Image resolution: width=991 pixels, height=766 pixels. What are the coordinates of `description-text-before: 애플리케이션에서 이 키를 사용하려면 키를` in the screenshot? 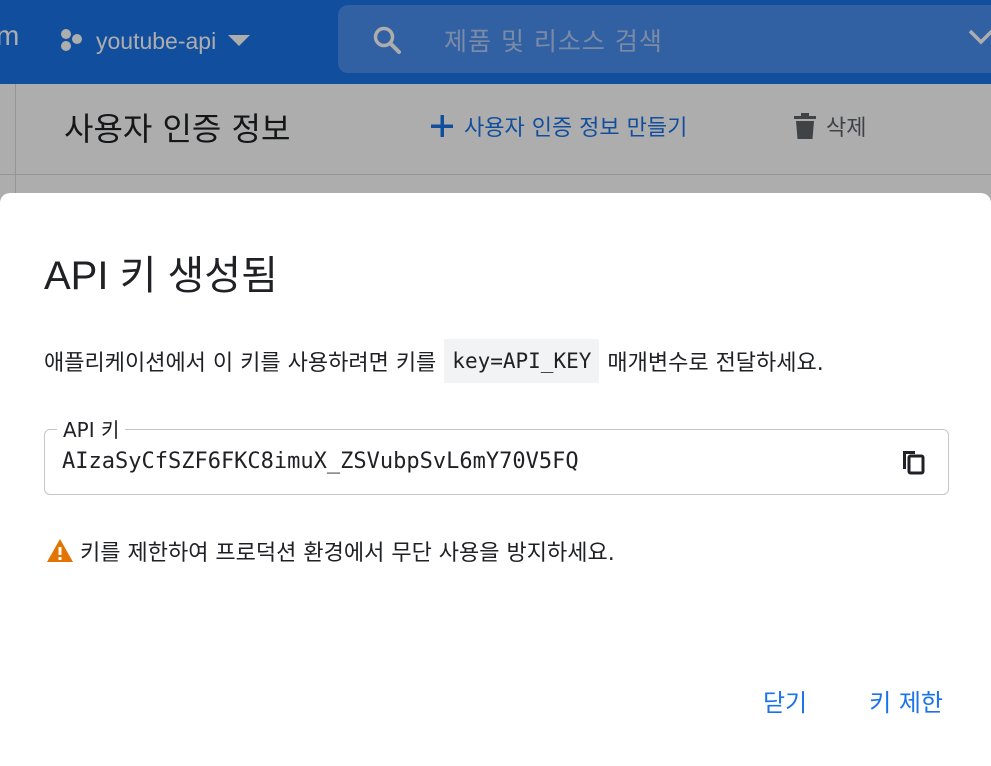 It's located at (240, 363).